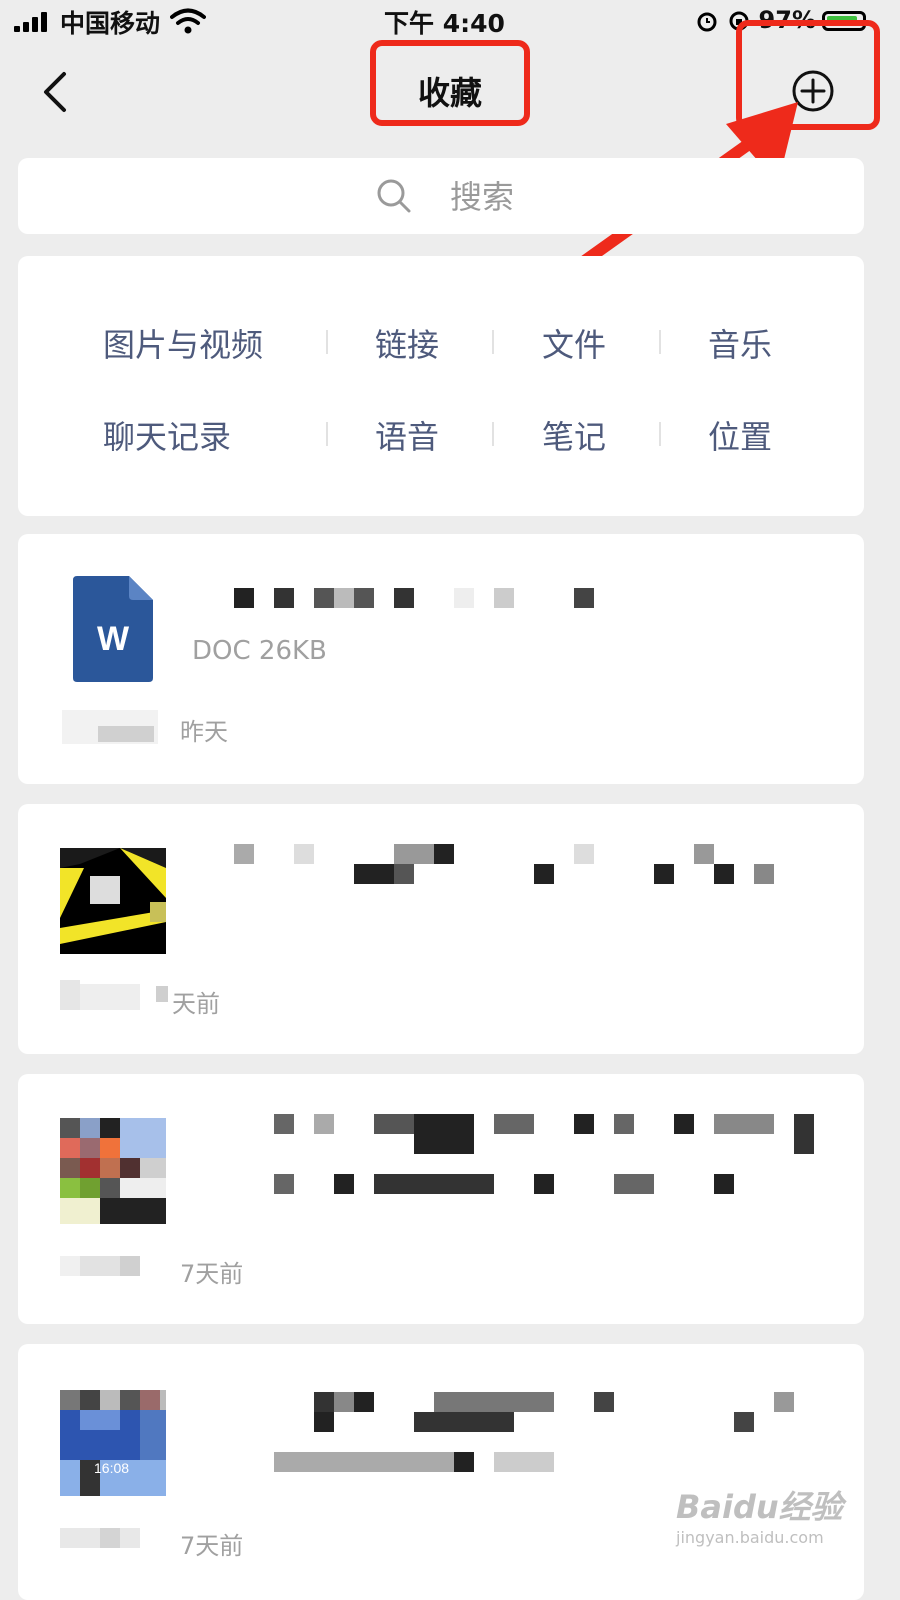 Image resolution: width=900 pixels, height=1600 pixels. I want to click on page-title: 收藏, so click(449, 93).